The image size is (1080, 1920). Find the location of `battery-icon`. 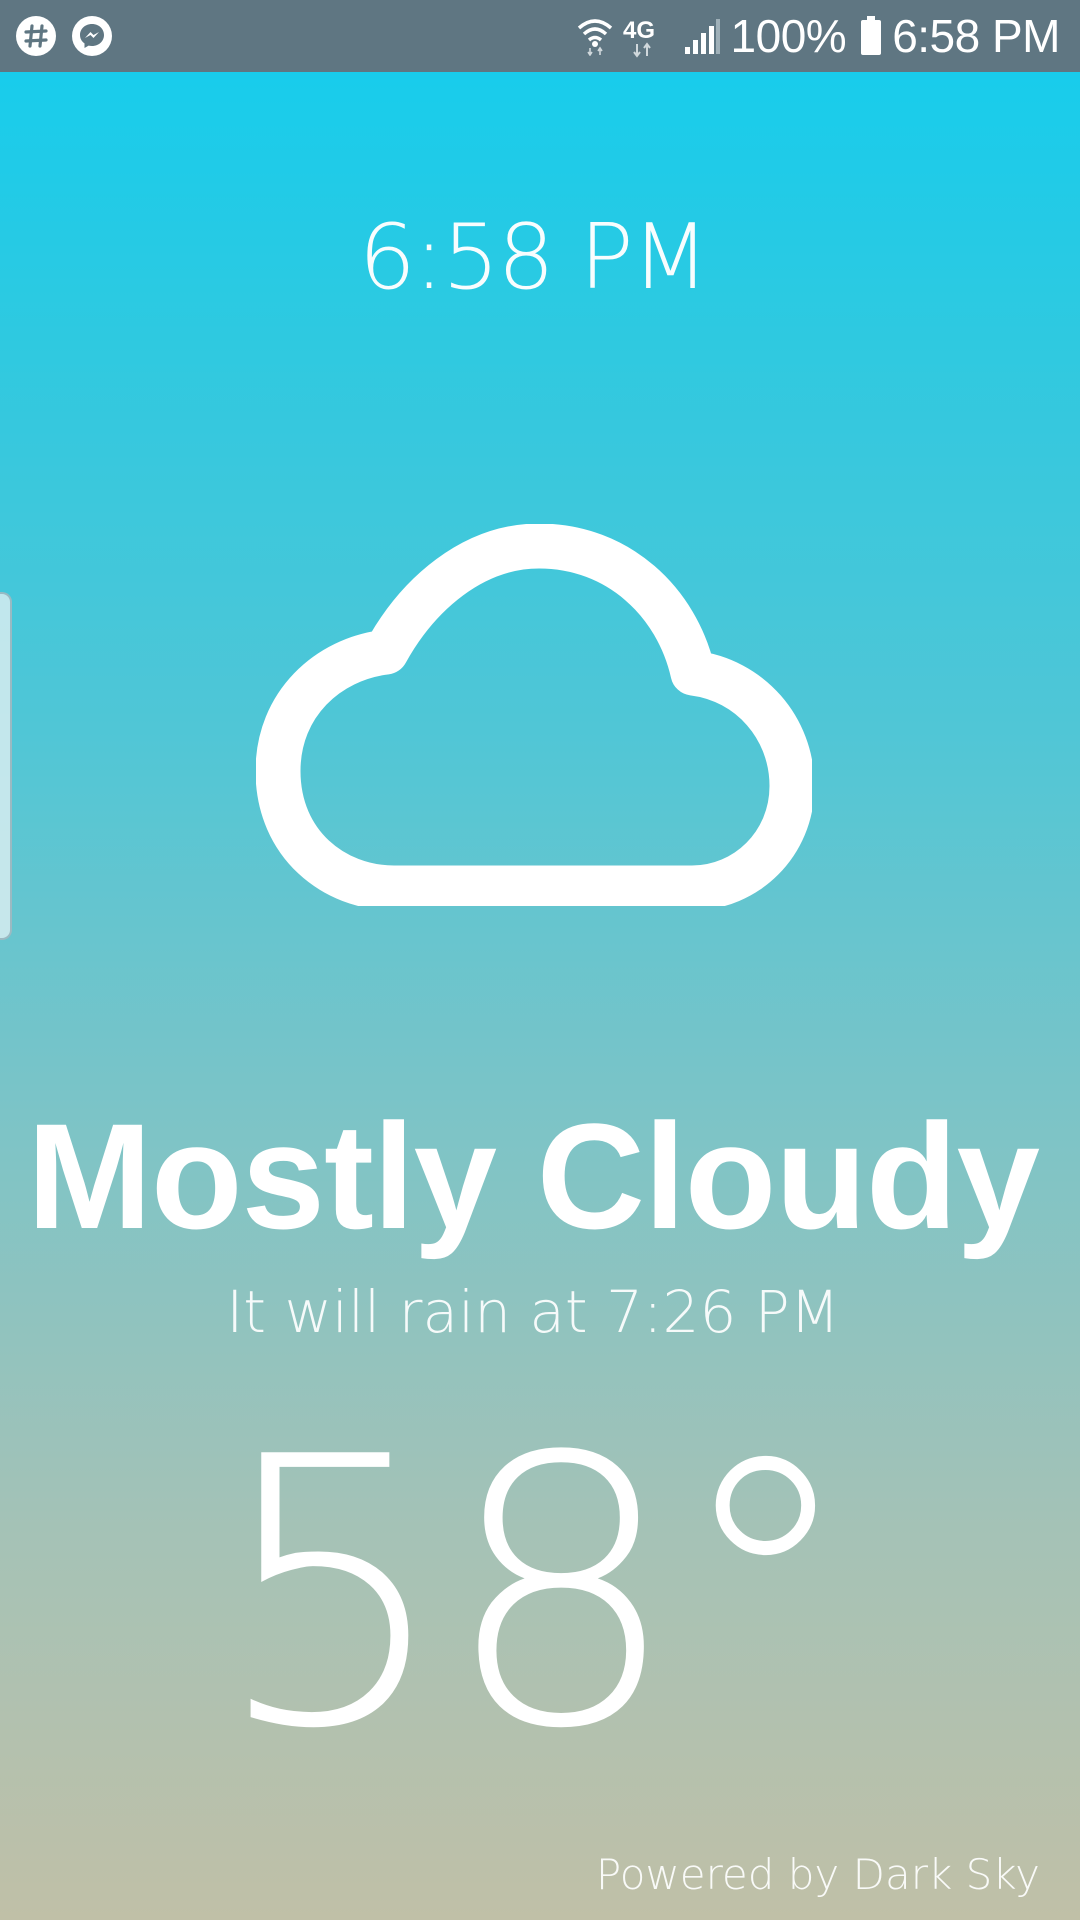

battery-icon is located at coordinates (871, 36).